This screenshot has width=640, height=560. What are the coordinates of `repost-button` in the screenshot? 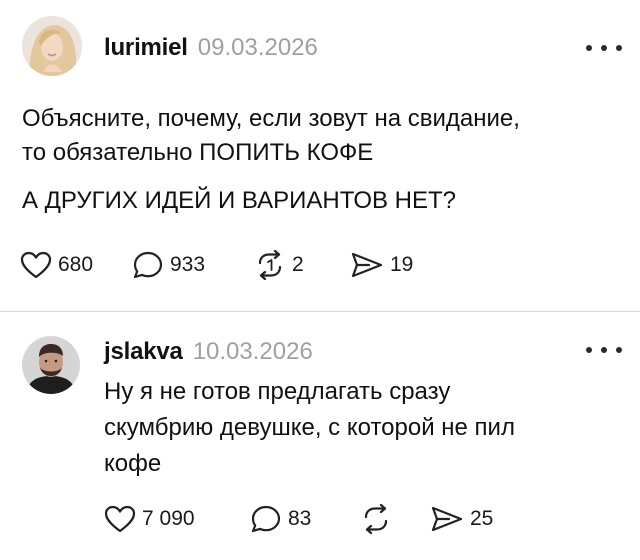 It's located at (395, 519).